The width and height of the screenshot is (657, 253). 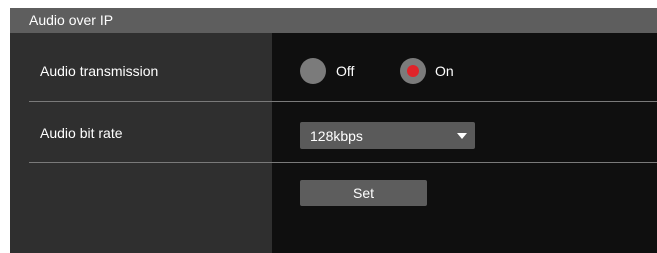 What do you see at coordinates (313, 71) in the screenshot?
I see `audio-transmission-off-radio` at bounding box center [313, 71].